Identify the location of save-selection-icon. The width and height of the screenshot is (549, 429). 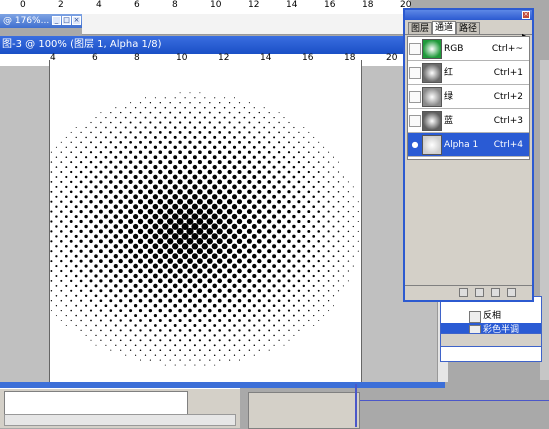
(479, 292).